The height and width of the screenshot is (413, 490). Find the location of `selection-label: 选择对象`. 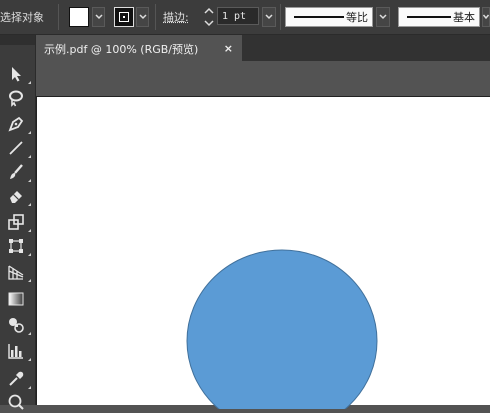

selection-label: 选择对象 is located at coordinates (22, 17).